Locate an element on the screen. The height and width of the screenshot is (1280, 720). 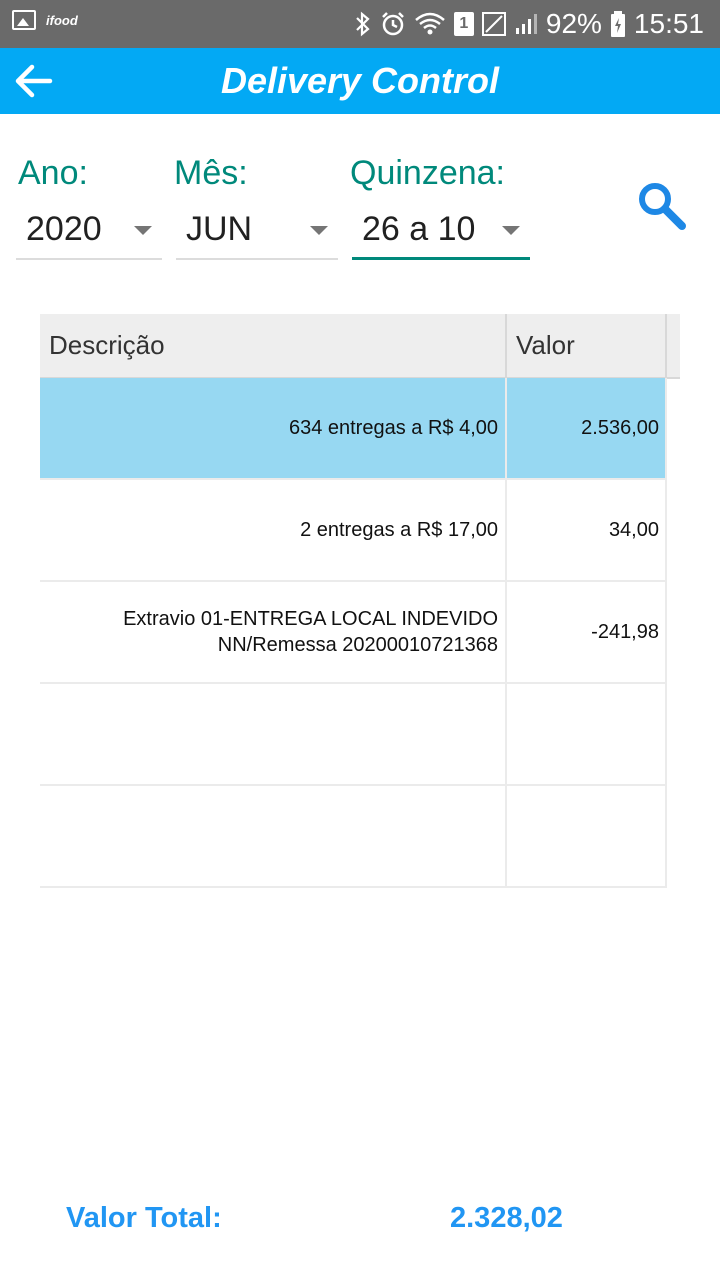
back-button is located at coordinates (34, 81).